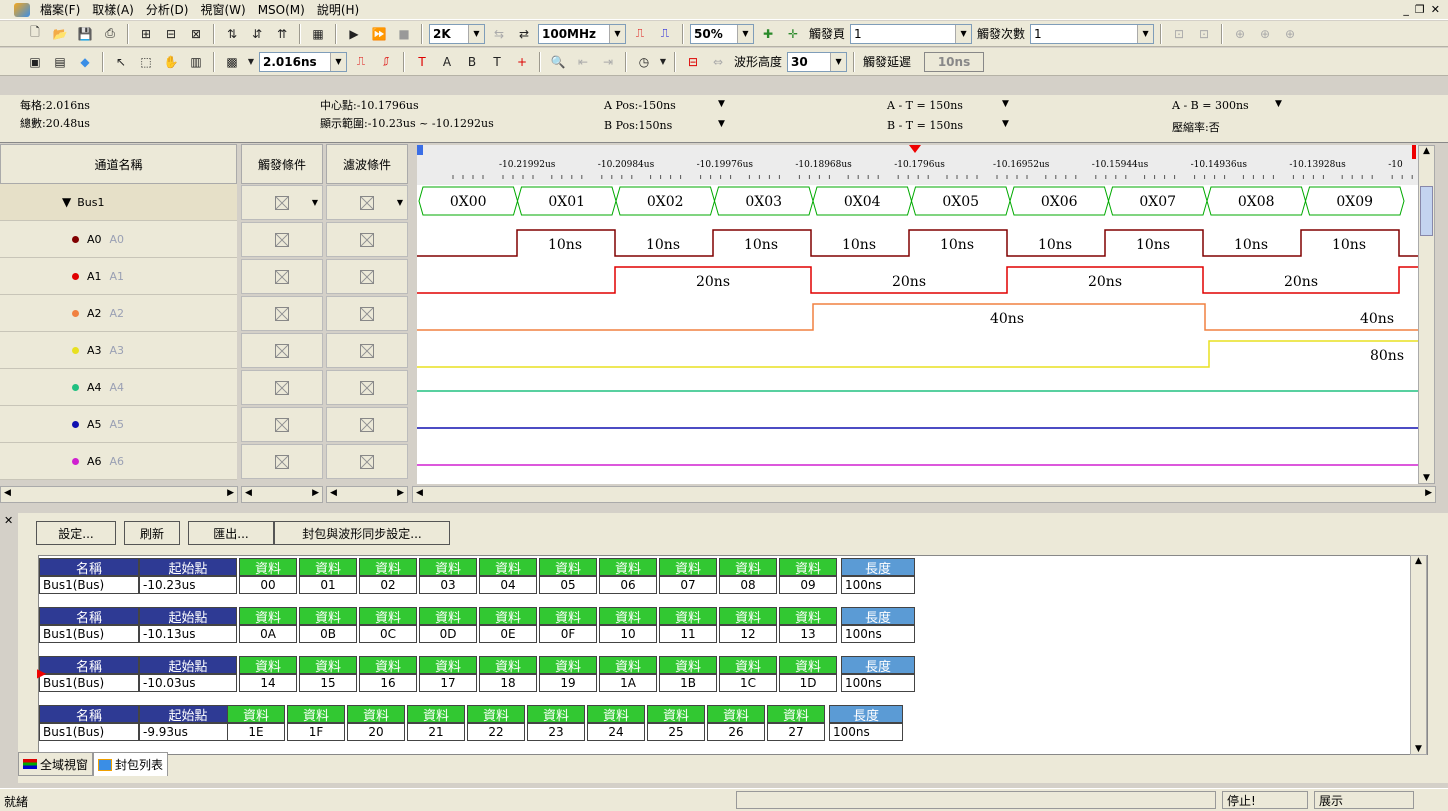 The height and width of the screenshot is (811, 1448). Describe the element at coordinates (1418, 564) in the screenshot. I see `scroll-up-icon: ▲` at that location.